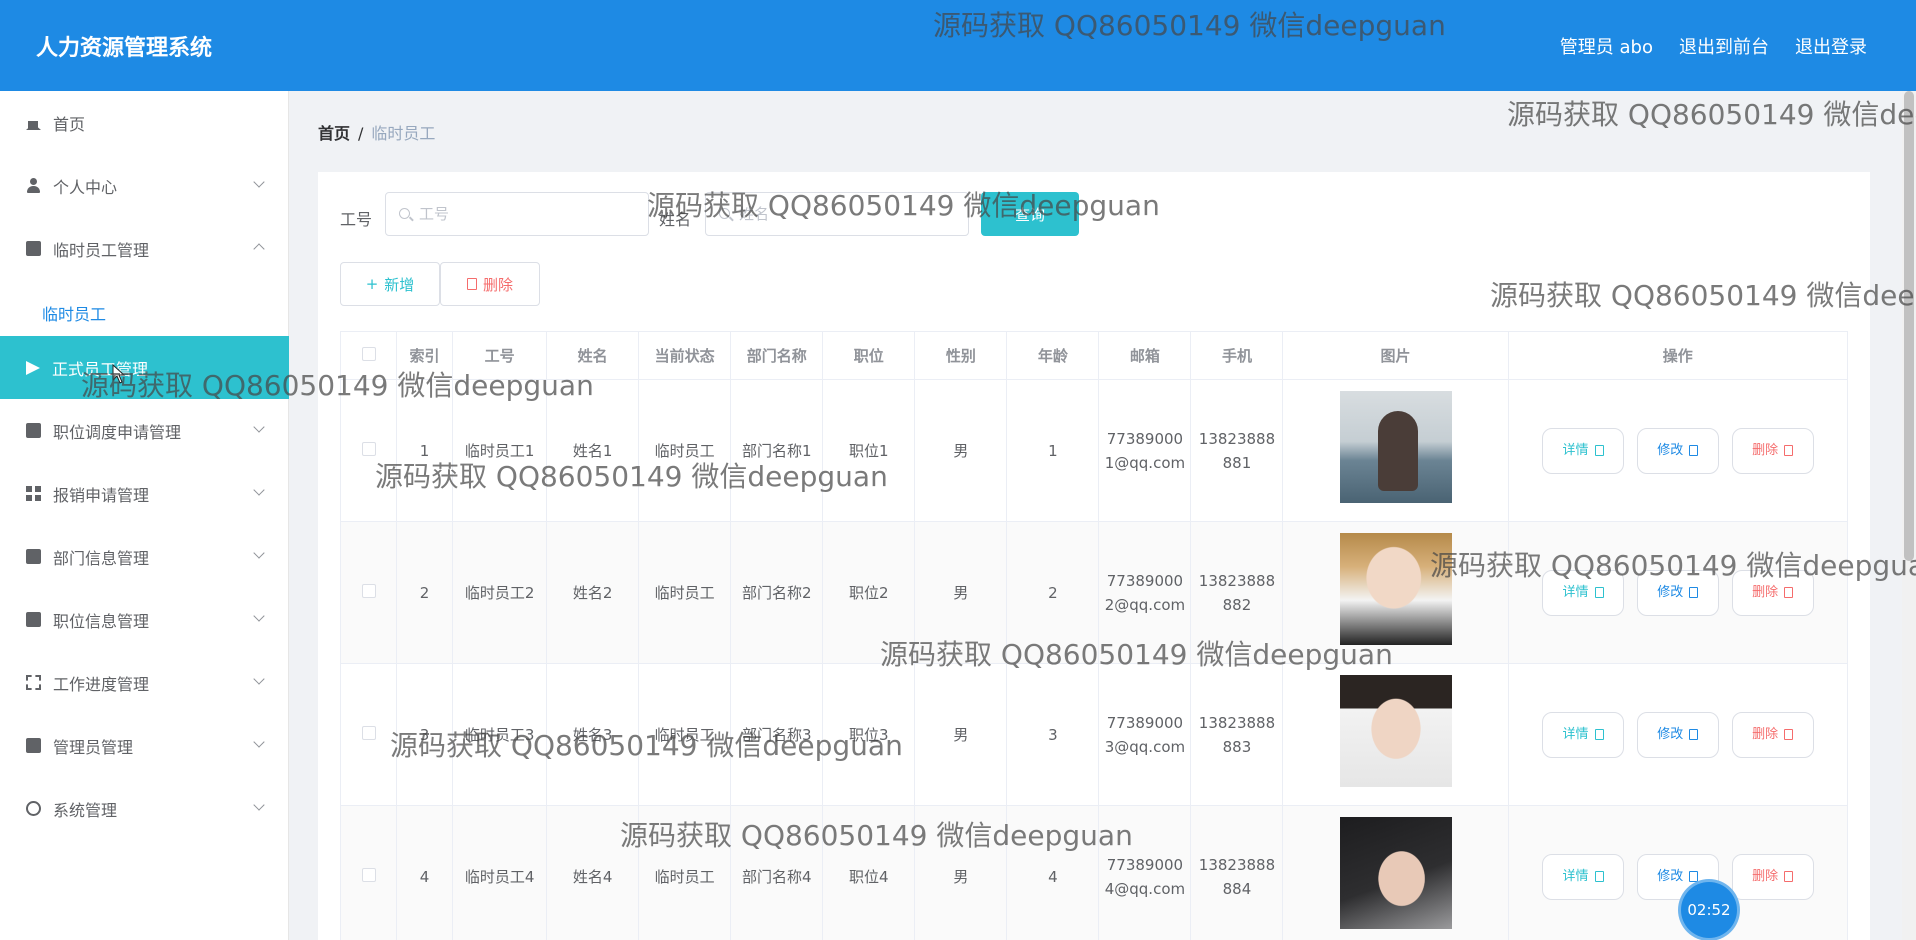  I want to click on sidebar-subitem-temp-staff: 临时员工, so click(144, 311).